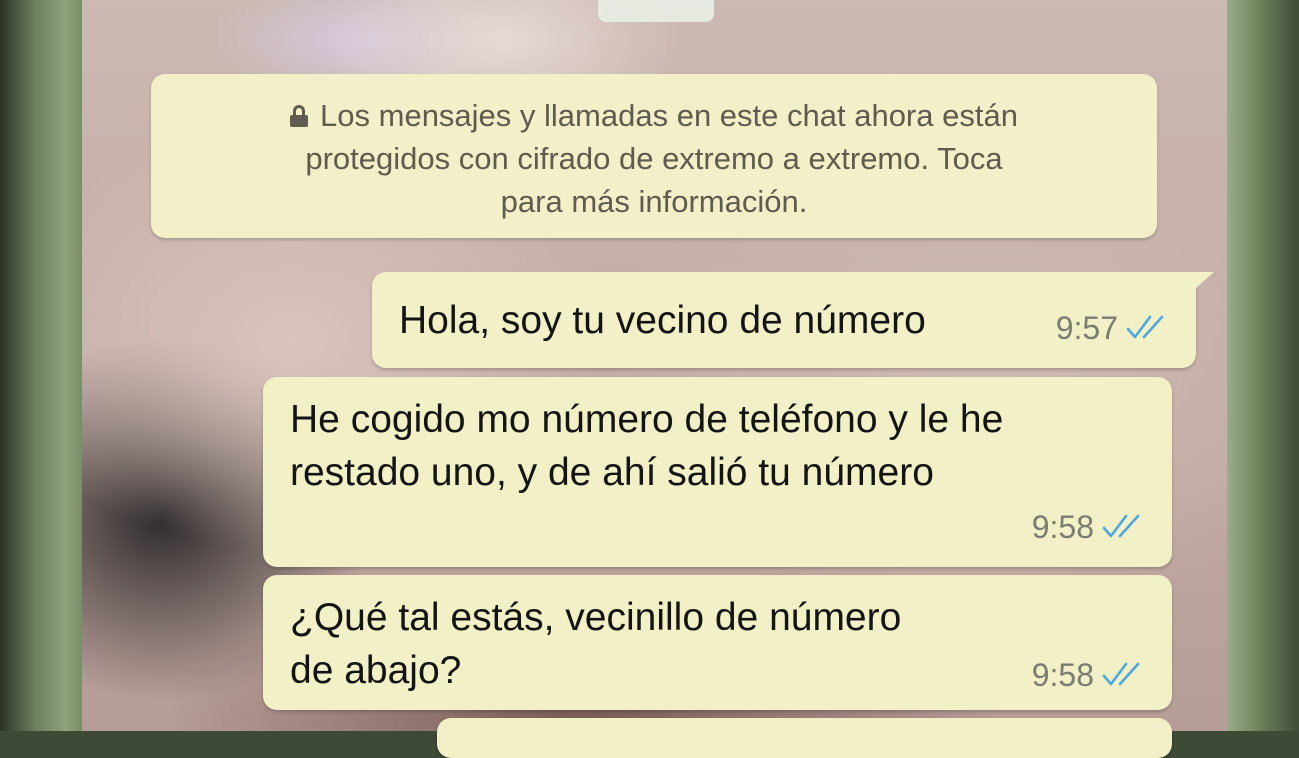 The width and height of the screenshot is (1299, 758). Describe the element at coordinates (376, 670) in the screenshot. I see `message-line: de abajo?` at that location.